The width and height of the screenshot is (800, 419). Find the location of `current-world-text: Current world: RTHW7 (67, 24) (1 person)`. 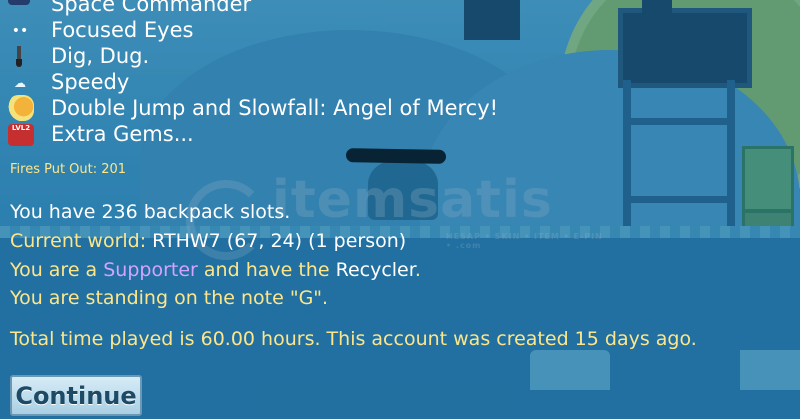

current-world-text: Current world: RTHW7 (67, 24) (1 person) is located at coordinates (208, 241).